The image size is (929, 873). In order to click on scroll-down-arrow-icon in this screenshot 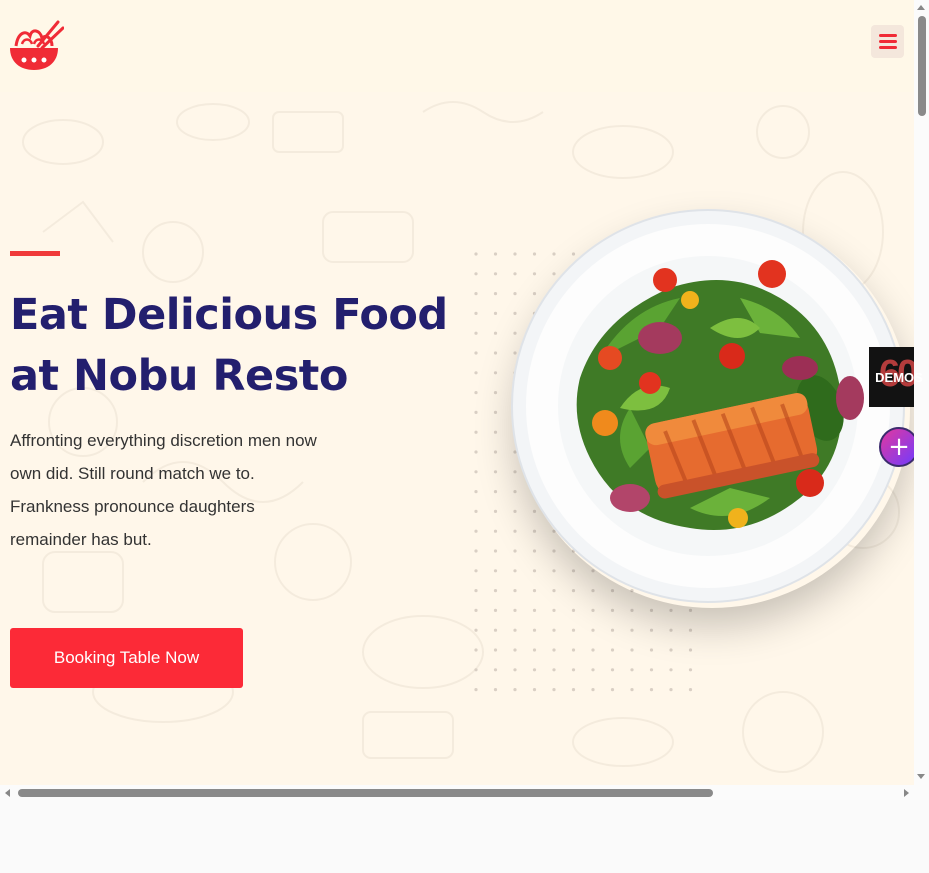, I will do `click(921, 776)`.